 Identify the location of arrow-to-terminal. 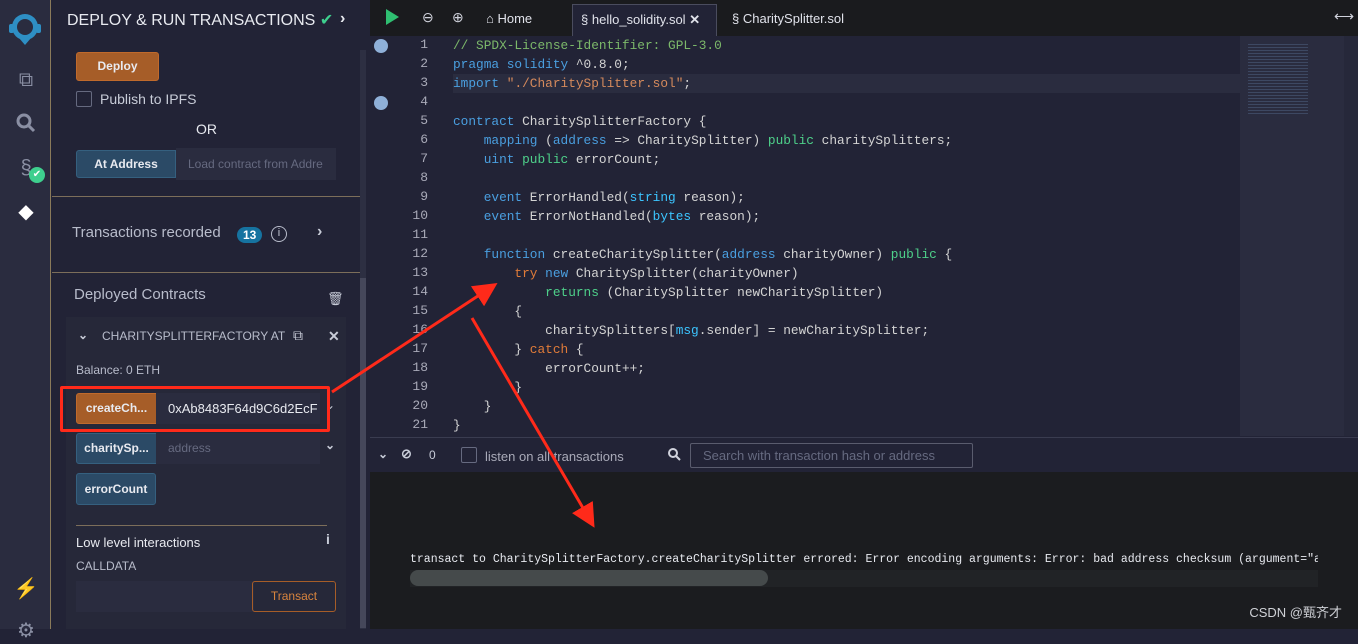
(532, 422).